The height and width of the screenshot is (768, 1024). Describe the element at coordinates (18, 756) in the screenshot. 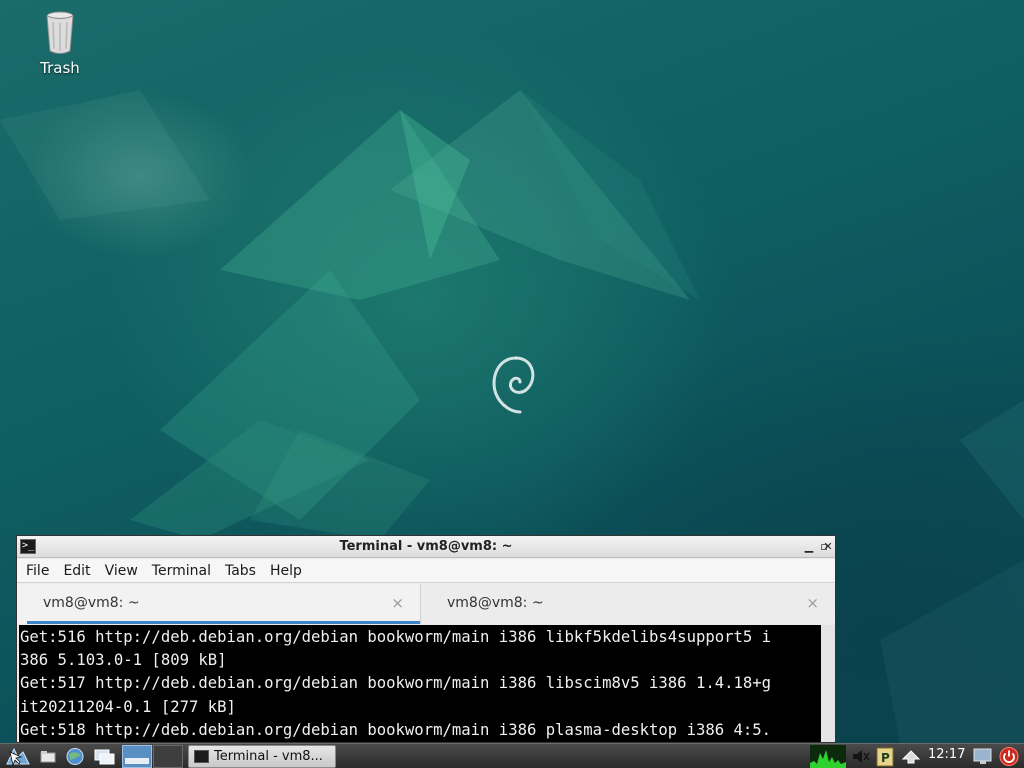

I see `menu-icon` at that location.